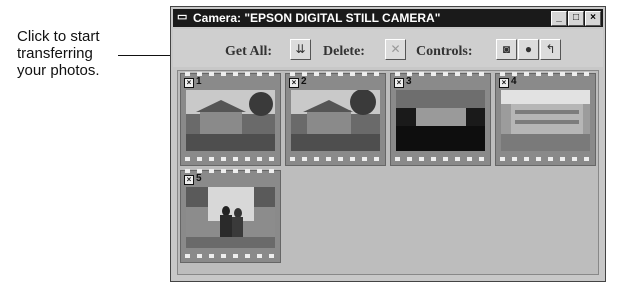 This screenshot has height=285, width=623. I want to click on photo-thumbnail-1: × 1, so click(230, 119).